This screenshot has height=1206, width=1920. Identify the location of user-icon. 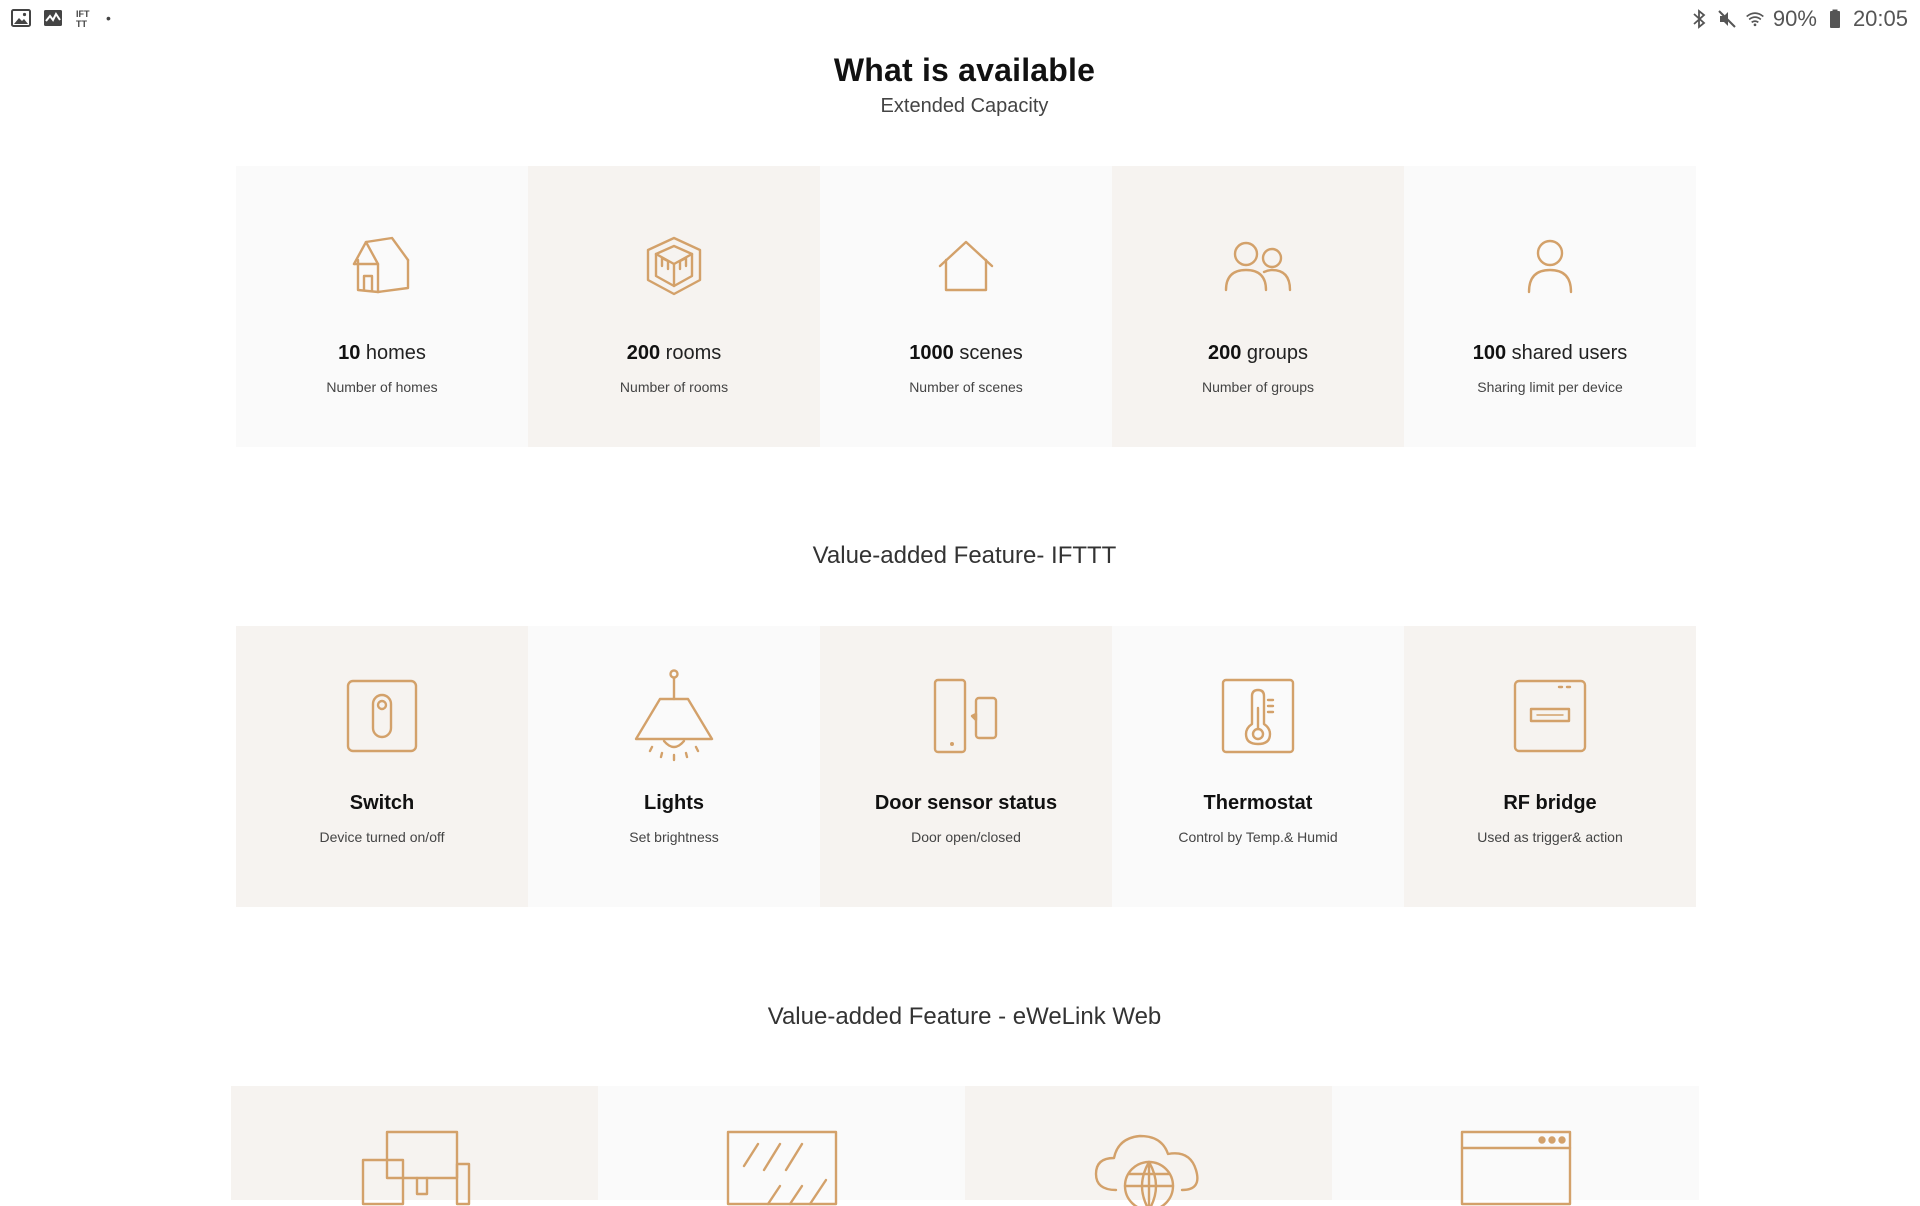
(1550, 266).